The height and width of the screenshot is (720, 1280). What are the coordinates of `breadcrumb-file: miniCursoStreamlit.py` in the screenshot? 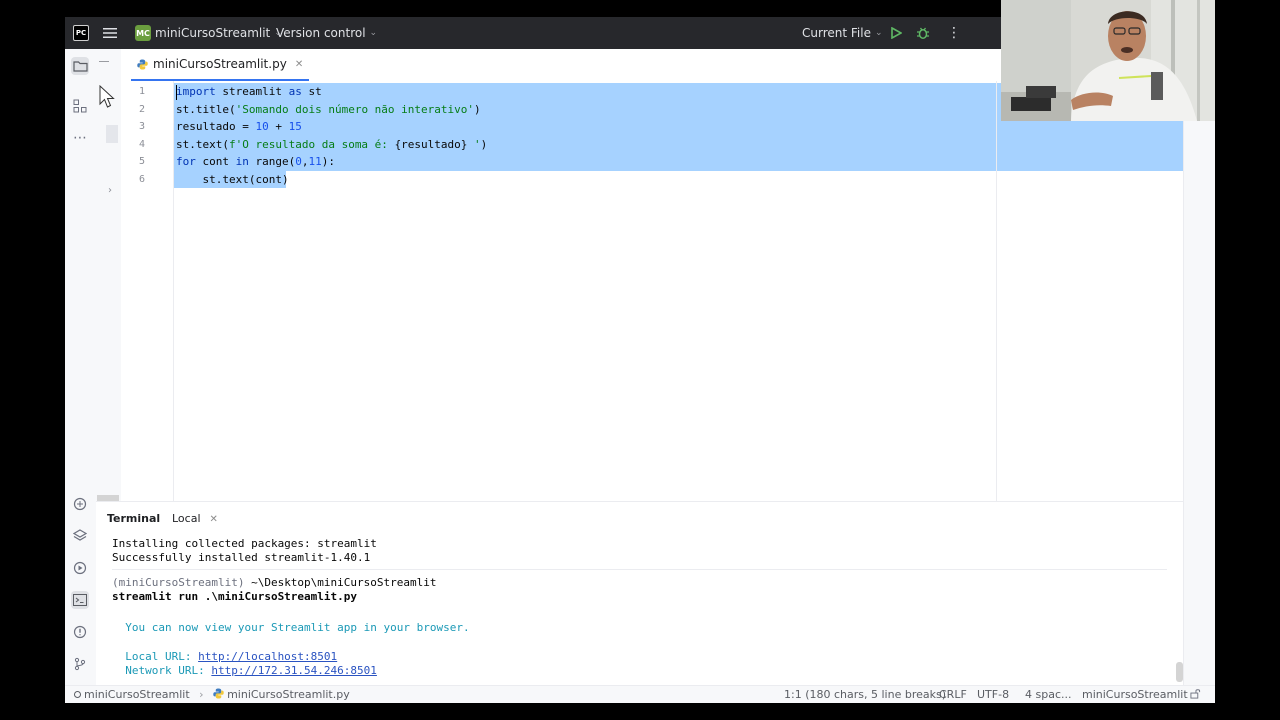 It's located at (288, 694).